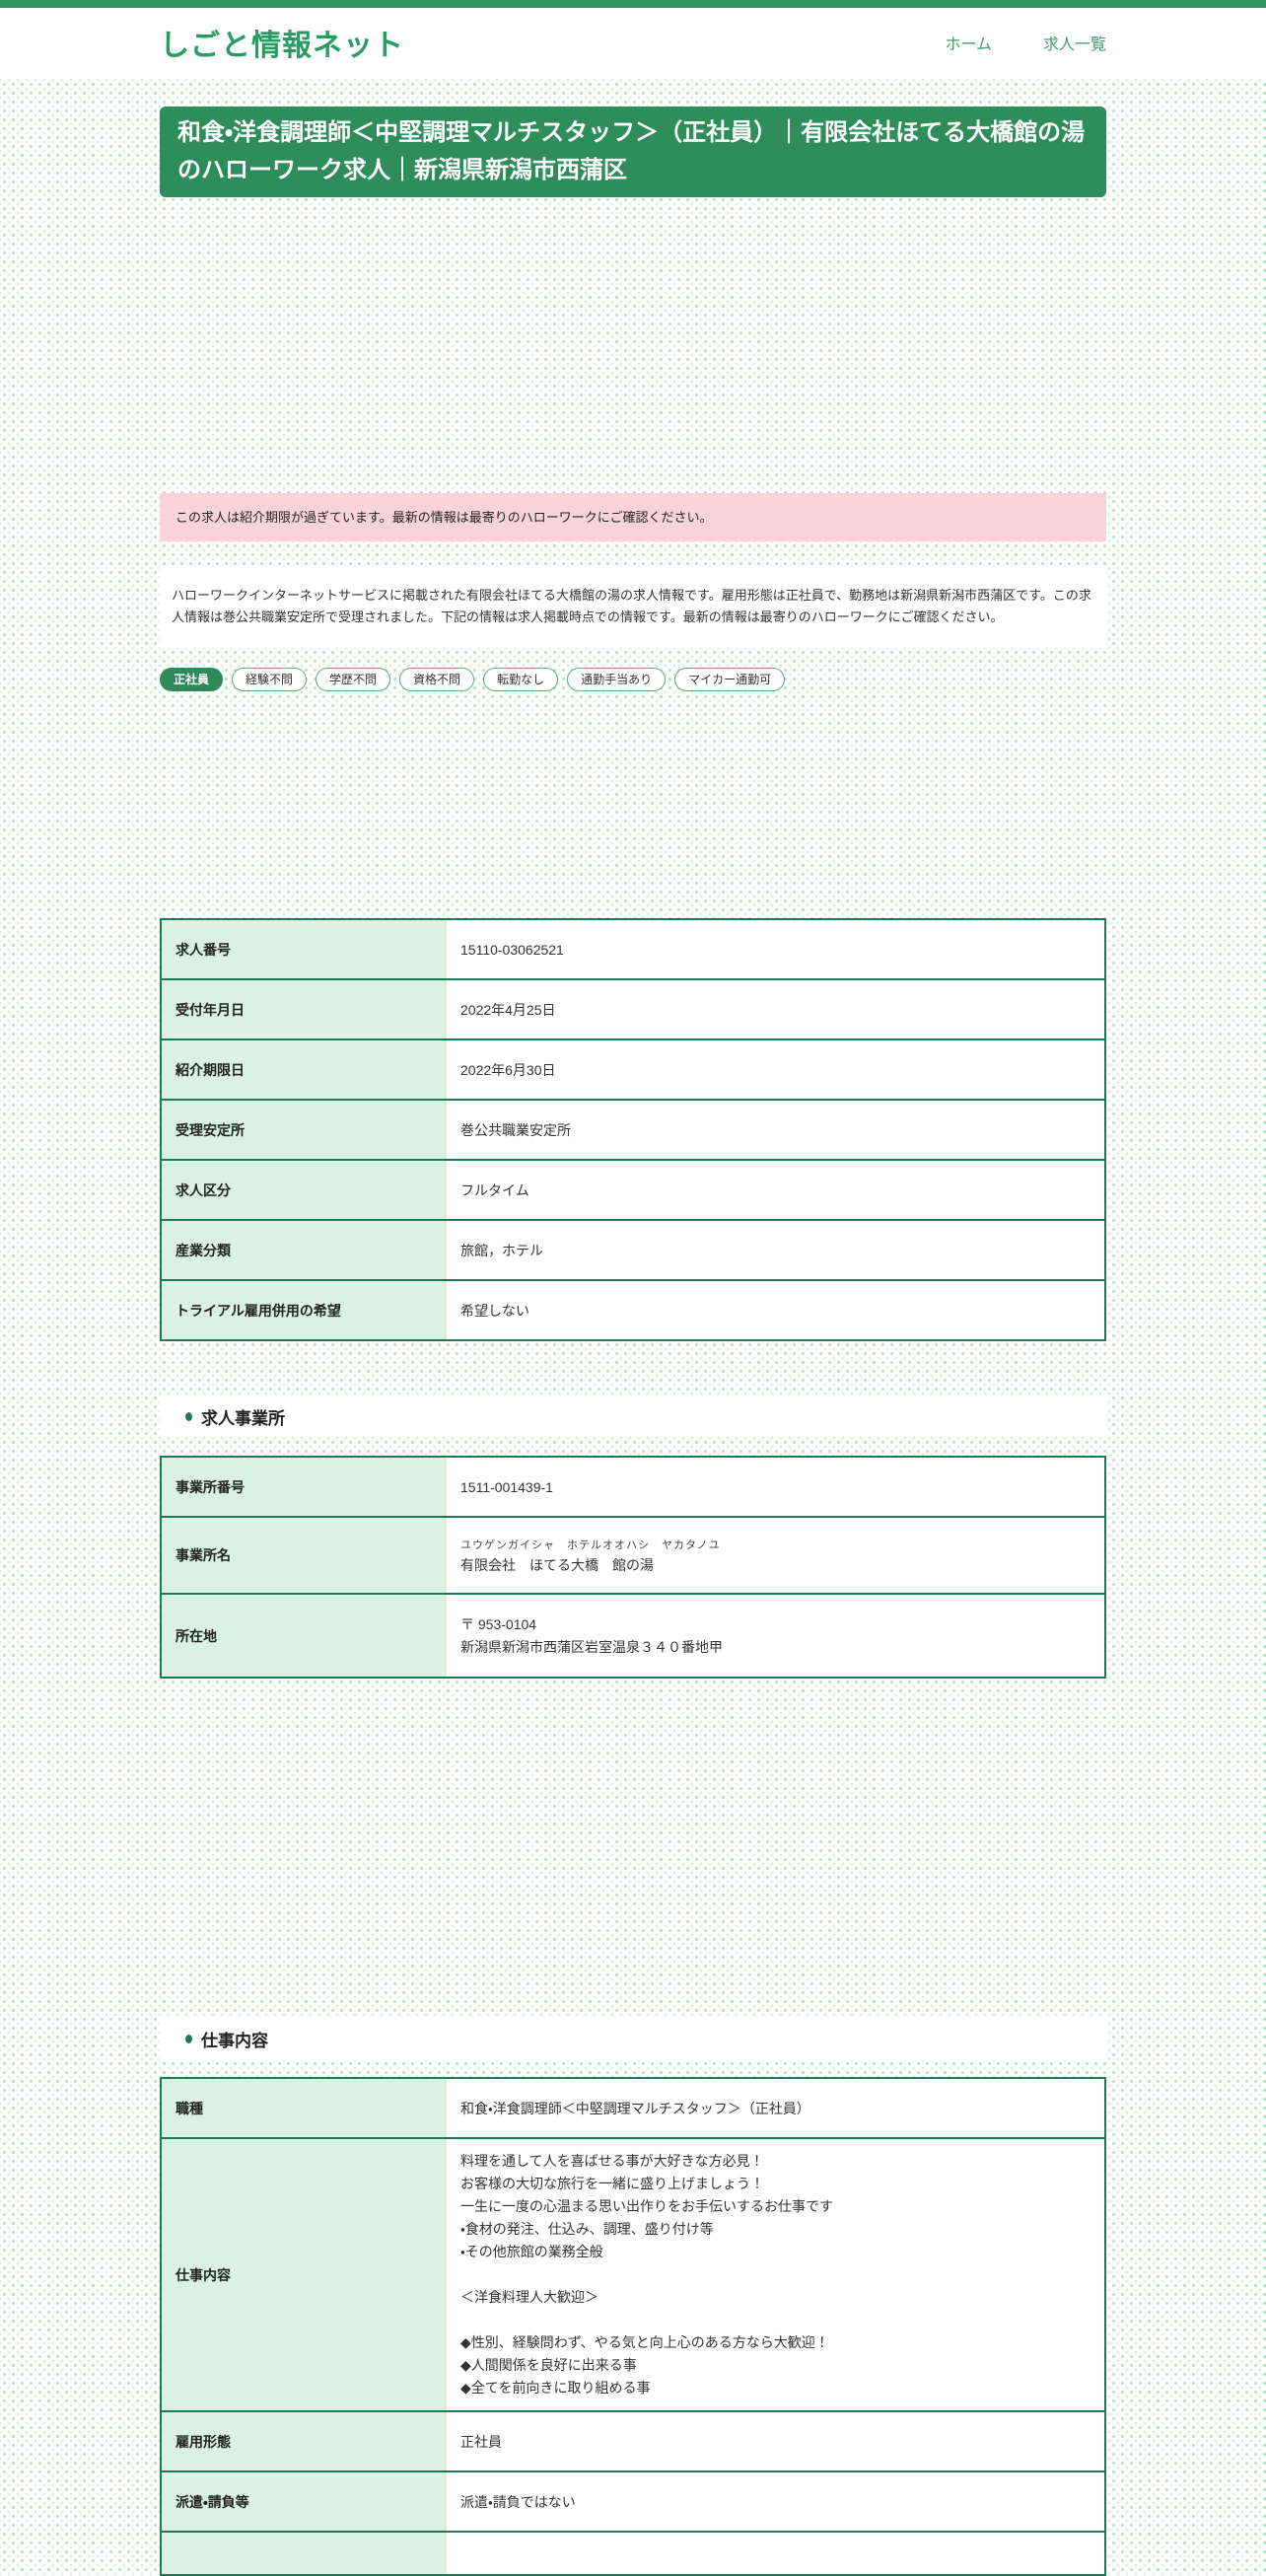 This screenshot has height=2576, width=1266. What do you see at coordinates (776, 1555) in the screenshot?
I see `row-value: ユウゲンガイシャ ホテルオオハシ ヤカタノユ 有限会社 ほてる大橋 館の湯` at bounding box center [776, 1555].